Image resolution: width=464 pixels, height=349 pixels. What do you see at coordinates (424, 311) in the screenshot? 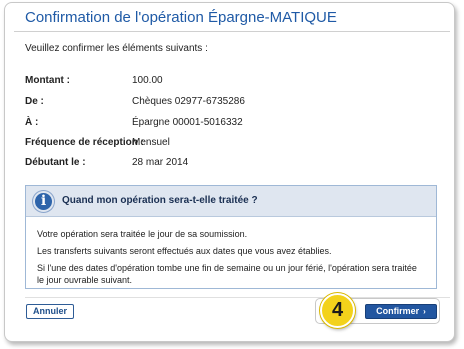
I see `chevron-right-icon: ›` at bounding box center [424, 311].